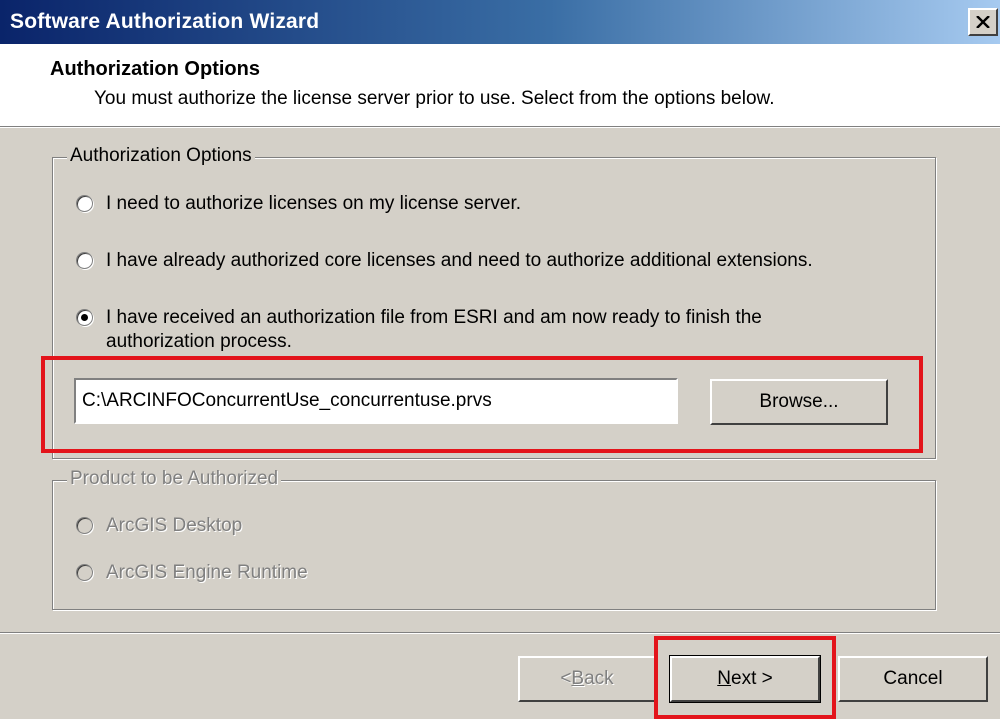 Image resolution: width=1000 pixels, height=719 pixels. I want to click on next-button: Next >, so click(745, 679).